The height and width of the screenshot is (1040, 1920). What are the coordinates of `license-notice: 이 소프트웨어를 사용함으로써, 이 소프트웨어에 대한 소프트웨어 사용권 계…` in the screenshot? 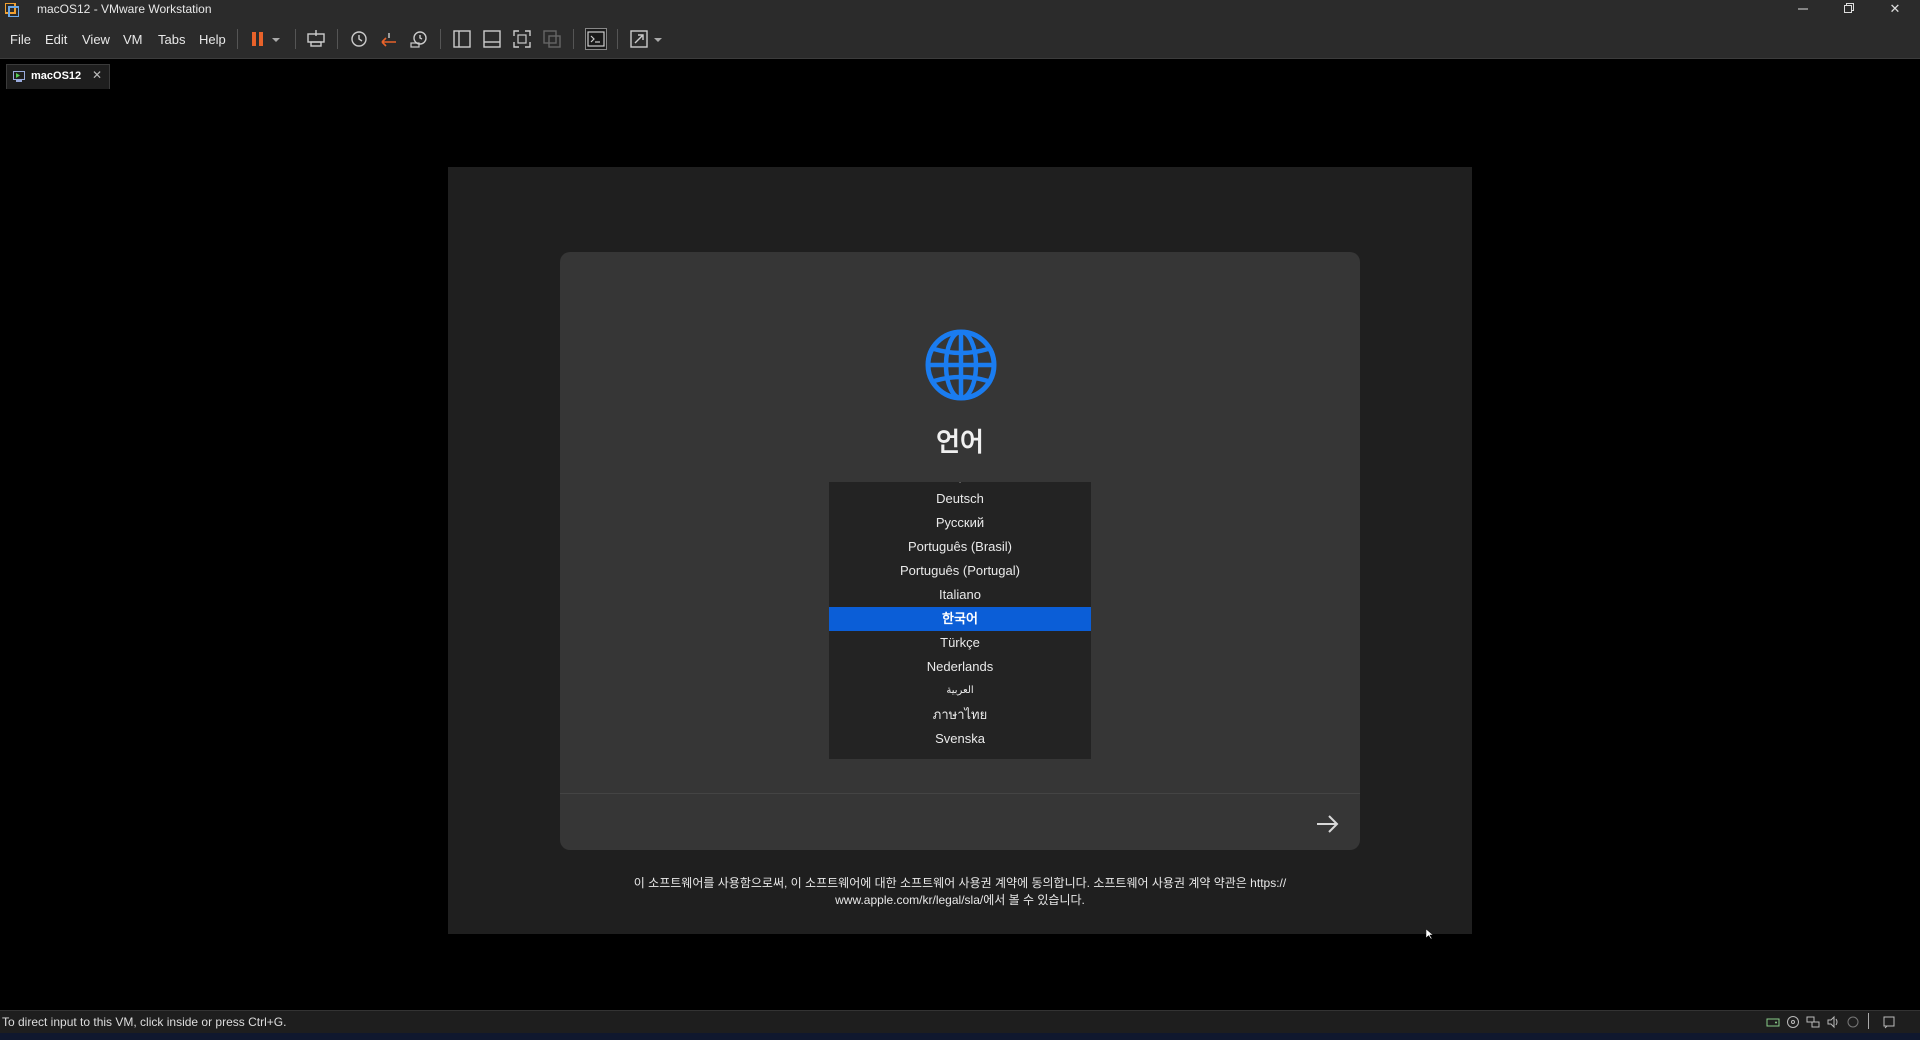 It's located at (960, 892).